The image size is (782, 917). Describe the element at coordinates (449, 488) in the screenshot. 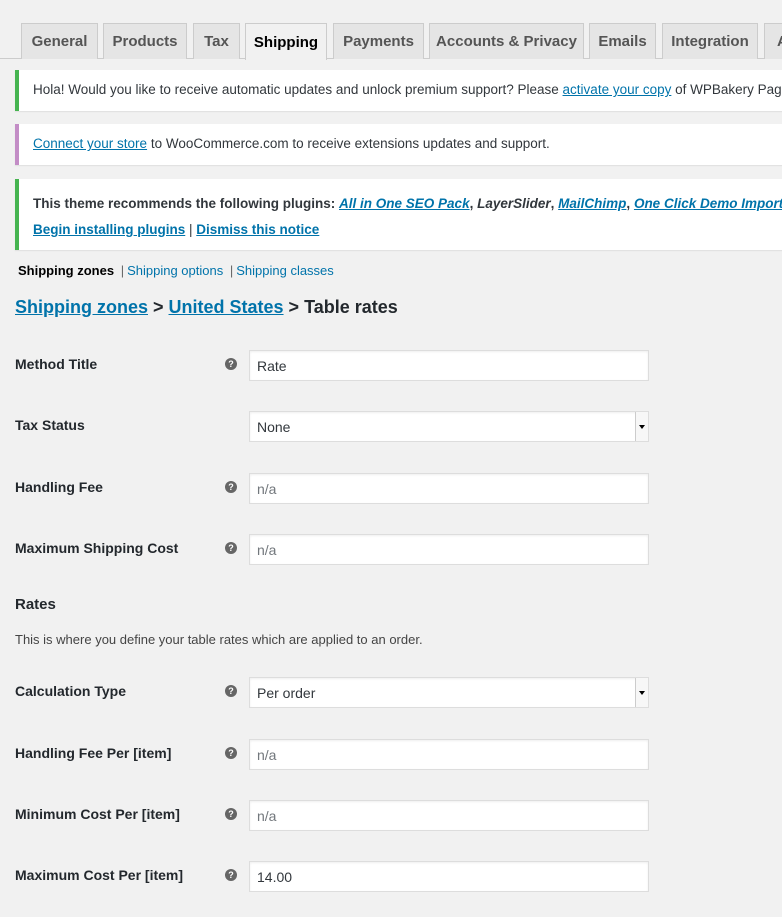

I see `handling-fee-input: n/a` at that location.